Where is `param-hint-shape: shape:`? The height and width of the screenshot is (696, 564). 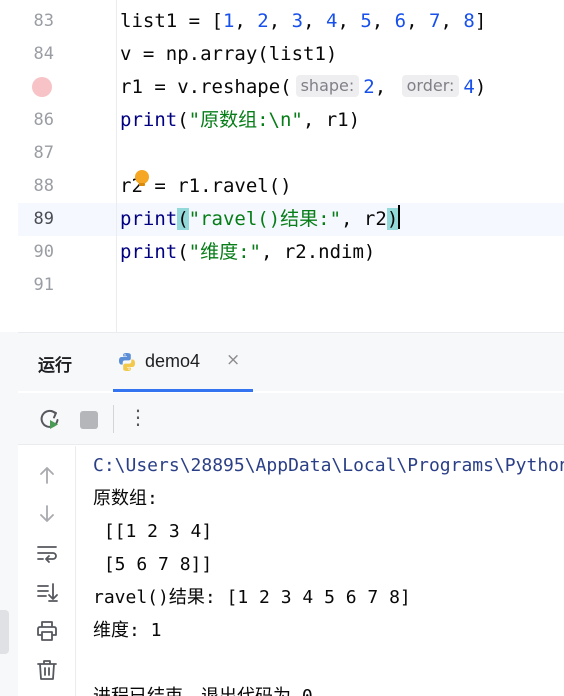
param-hint-shape: shape: is located at coordinates (327, 86).